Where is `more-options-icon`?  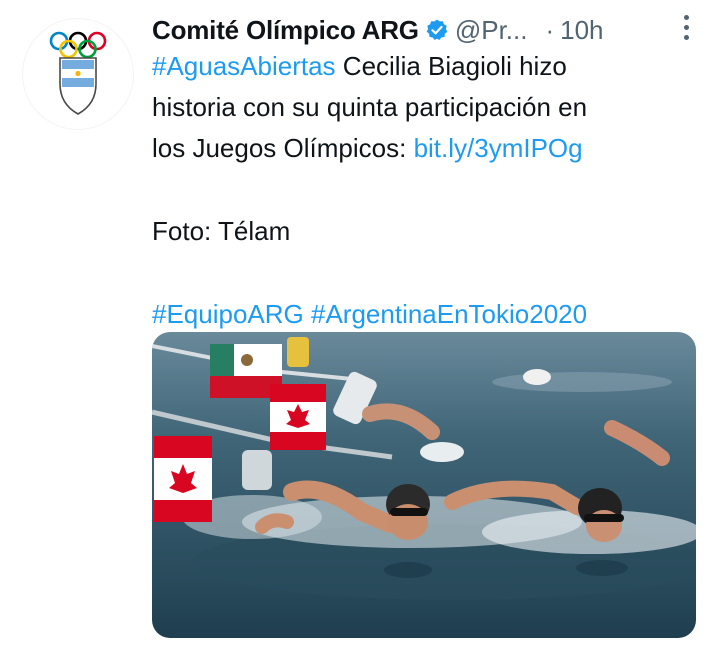
more-options-icon is located at coordinates (686, 27).